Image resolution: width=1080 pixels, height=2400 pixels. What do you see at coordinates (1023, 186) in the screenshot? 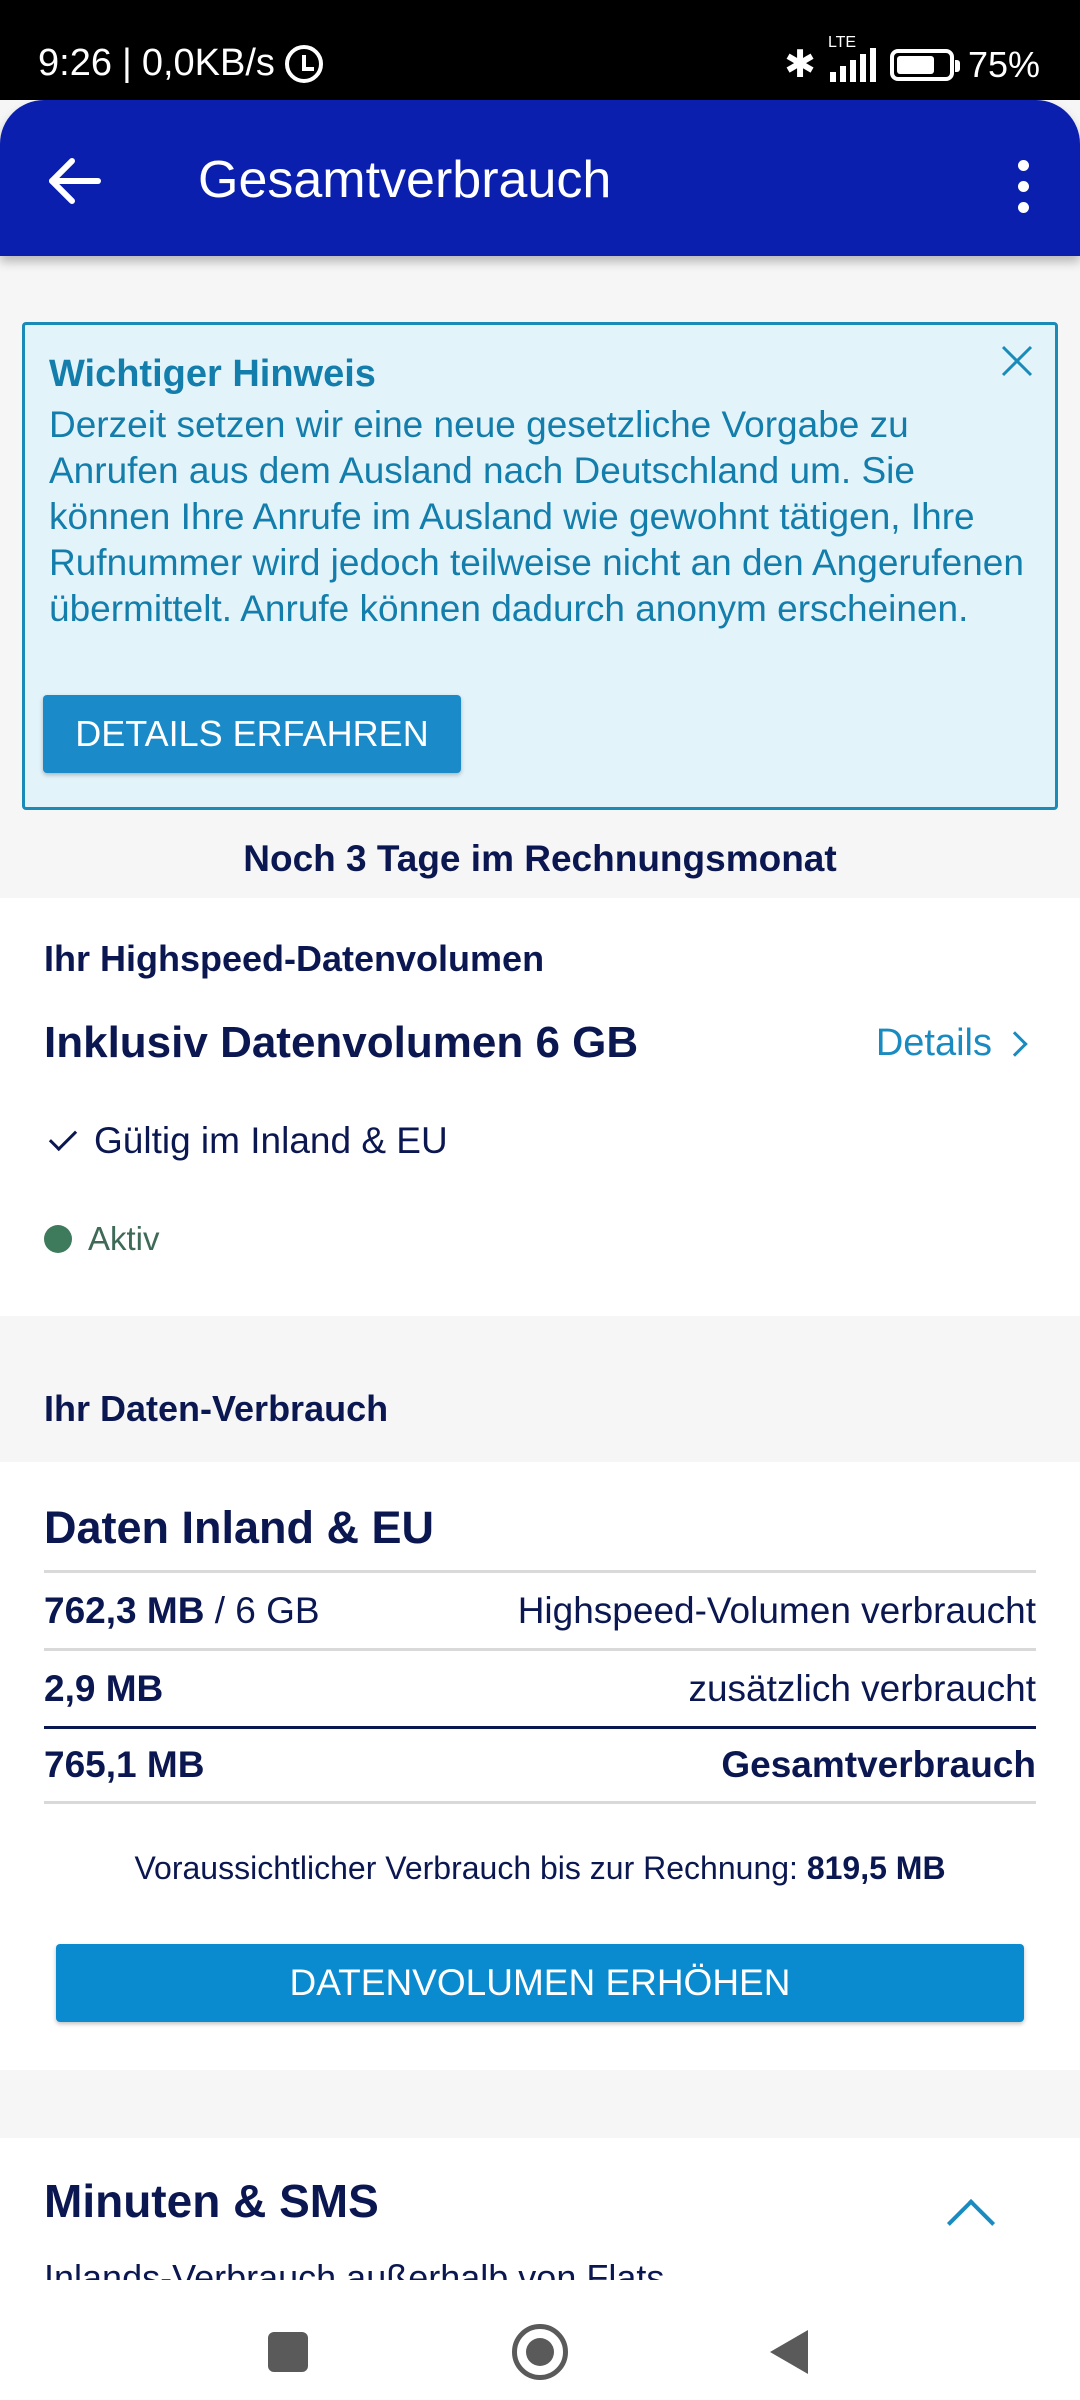
I see `more-options-button` at bounding box center [1023, 186].